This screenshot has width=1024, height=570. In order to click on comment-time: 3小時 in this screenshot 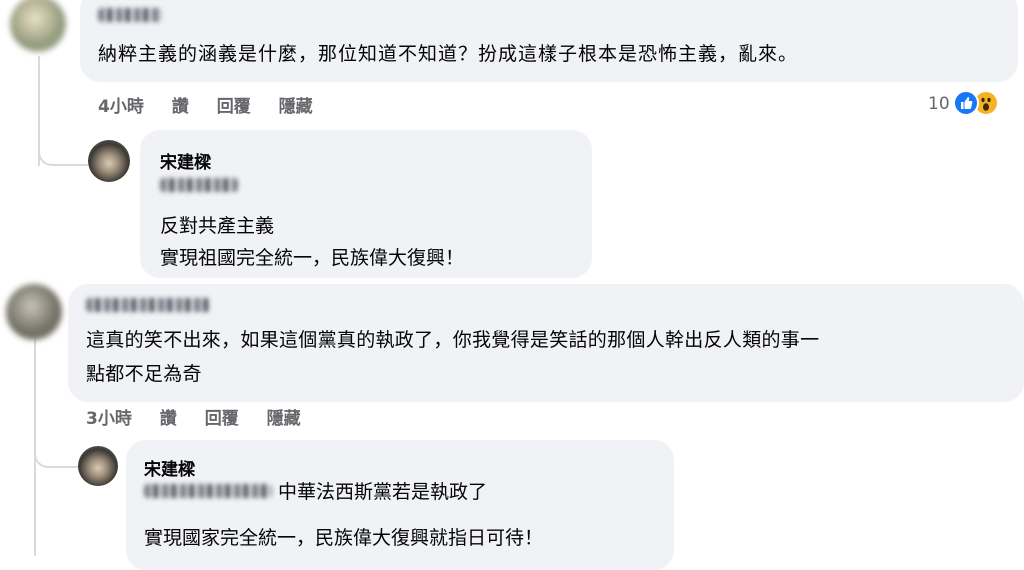, I will do `click(109, 419)`.